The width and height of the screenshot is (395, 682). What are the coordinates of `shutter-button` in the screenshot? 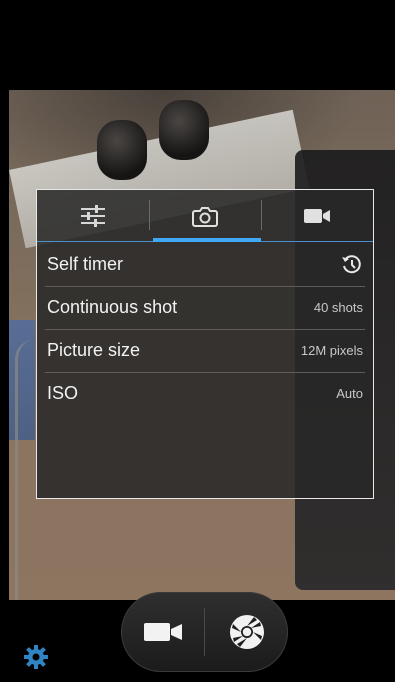 It's located at (246, 632).